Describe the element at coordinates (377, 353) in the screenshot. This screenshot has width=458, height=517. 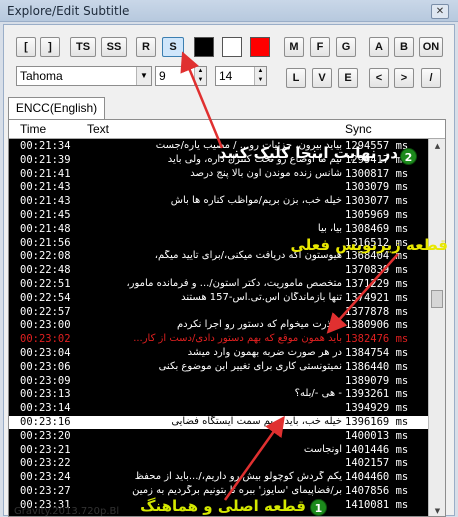
I see `row-sync: 1384754 ms` at that location.